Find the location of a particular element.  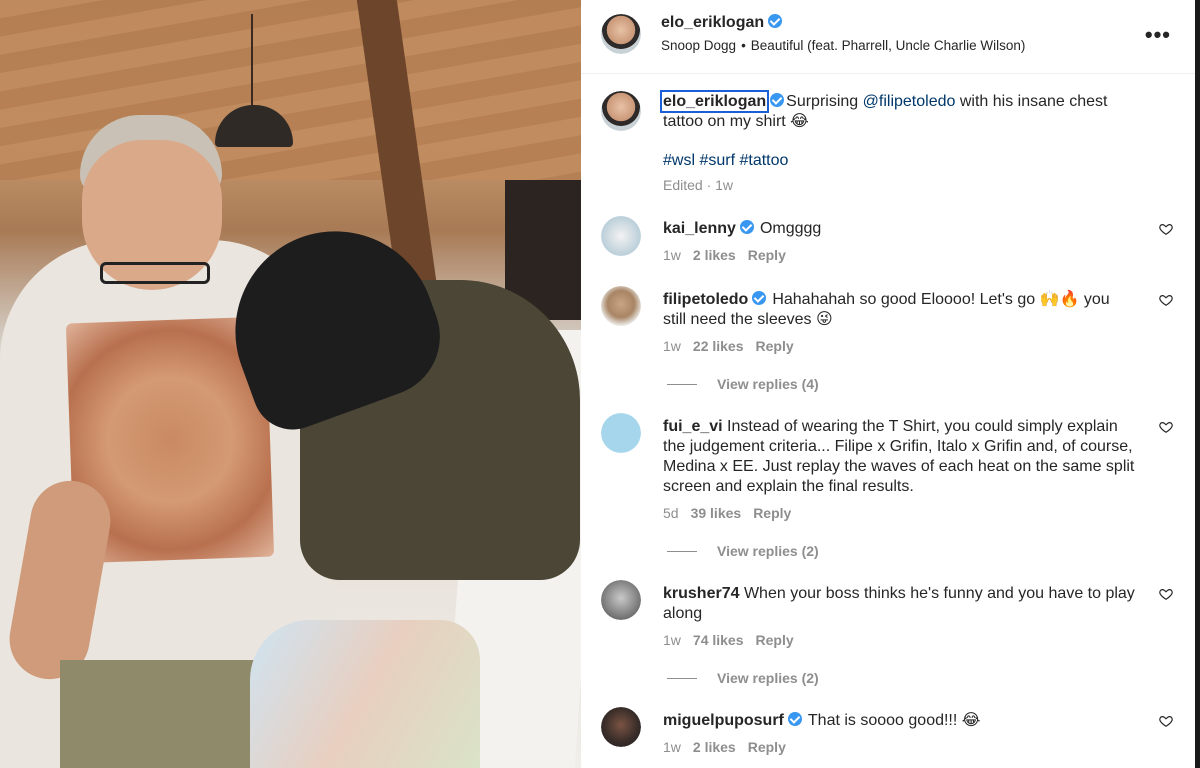

comment-body: Omgggg is located at coordinates (790, 228).